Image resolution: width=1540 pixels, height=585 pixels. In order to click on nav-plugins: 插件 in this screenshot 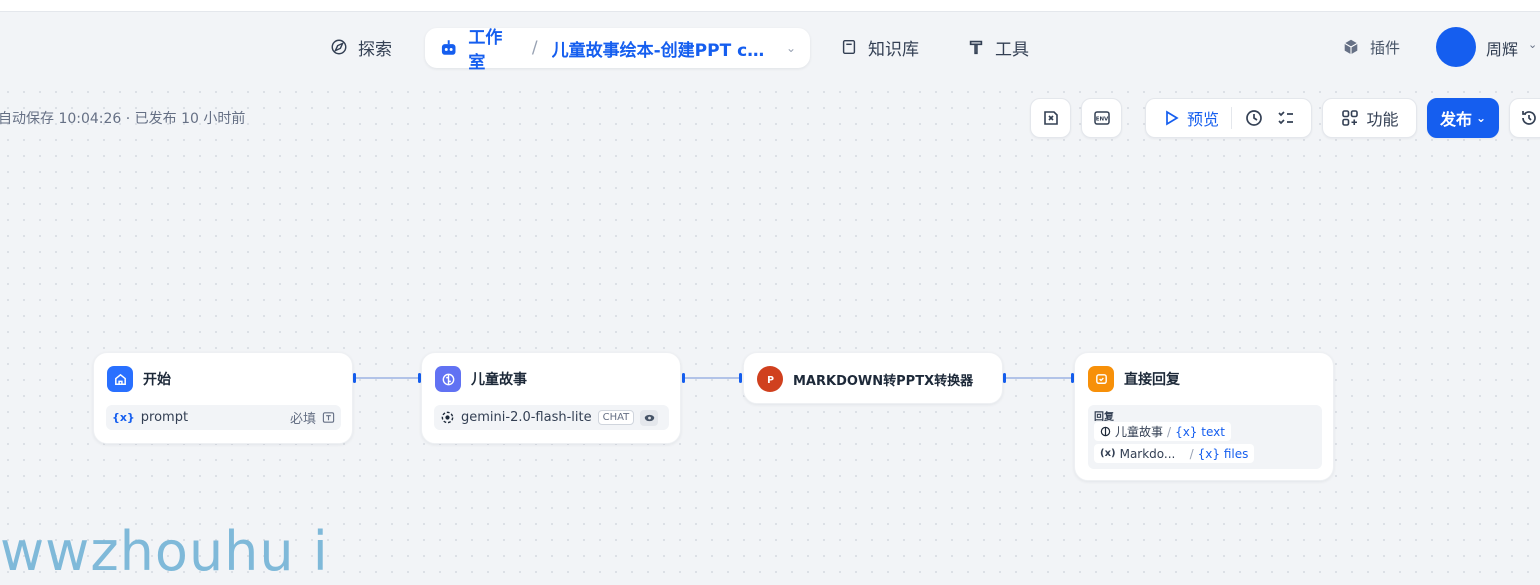, I will do `click(1371, 47)`.